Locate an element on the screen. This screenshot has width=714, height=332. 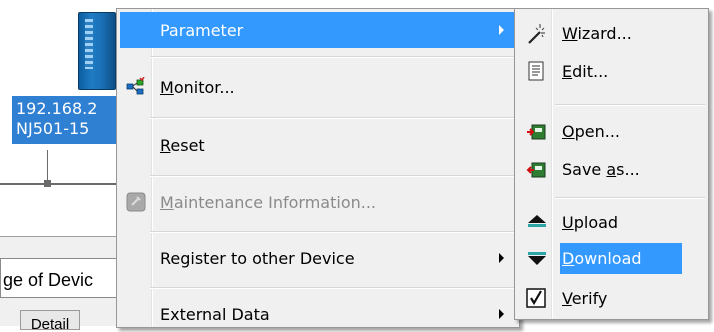
submenu-item-download: Download is located at coordinates (611, 258).